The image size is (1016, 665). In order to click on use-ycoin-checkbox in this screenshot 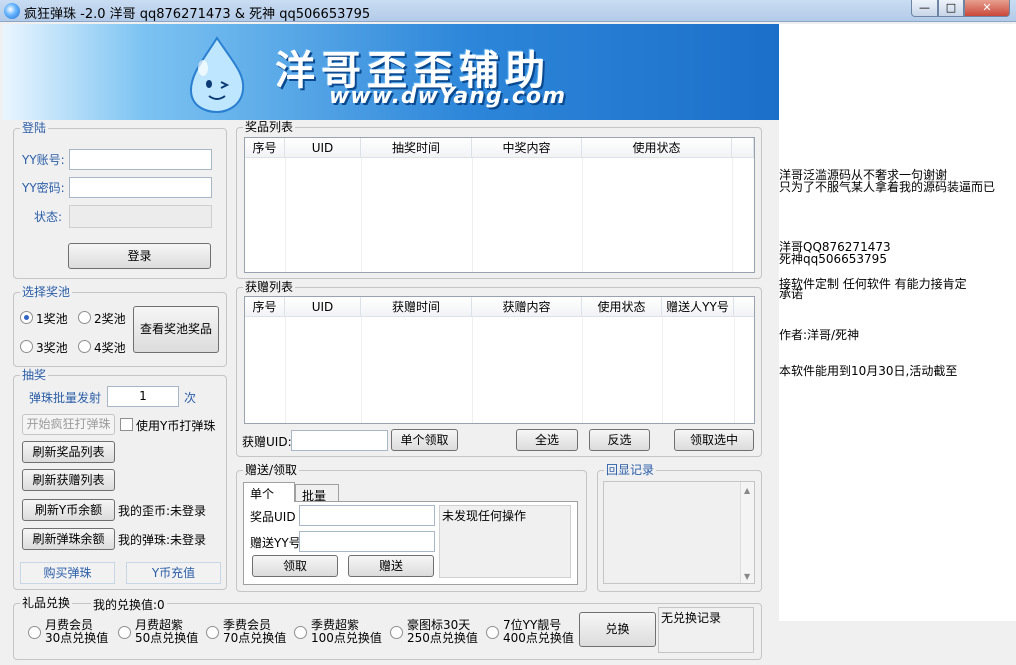, I will do `click(126, 424)`.